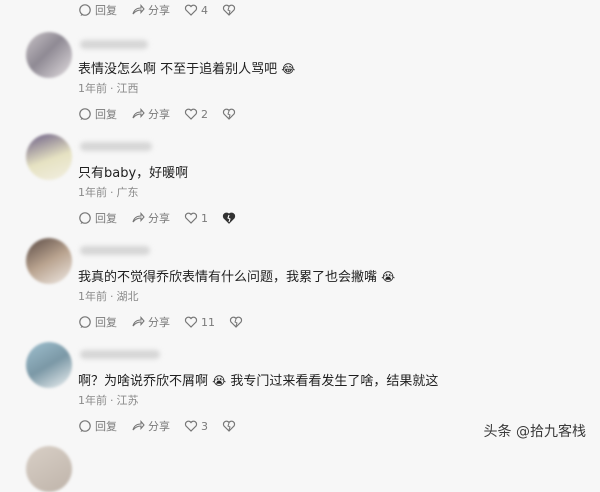 The image size is (600, 492). What do you see at coordinates (127, 400) in the screenshot?
I see `comment-location: 江苏` at bounding box center [127, 400].